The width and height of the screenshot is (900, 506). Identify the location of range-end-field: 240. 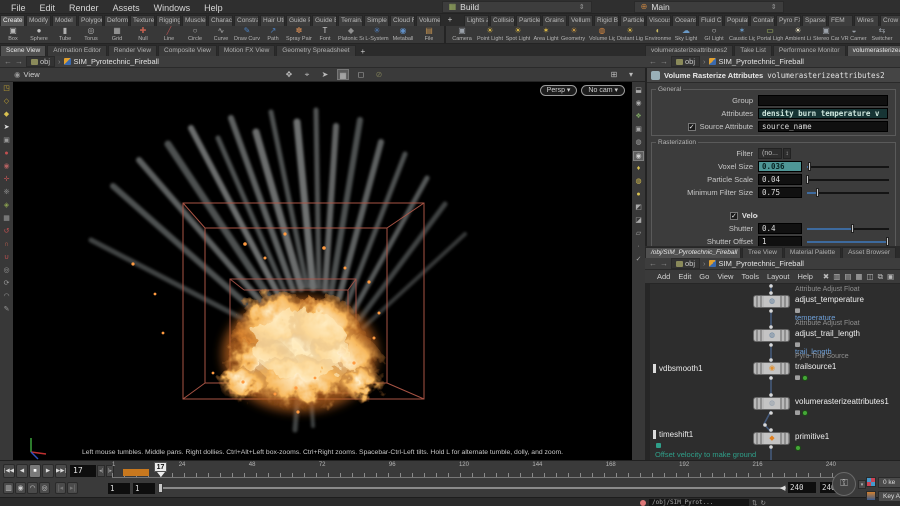
(802, 487).